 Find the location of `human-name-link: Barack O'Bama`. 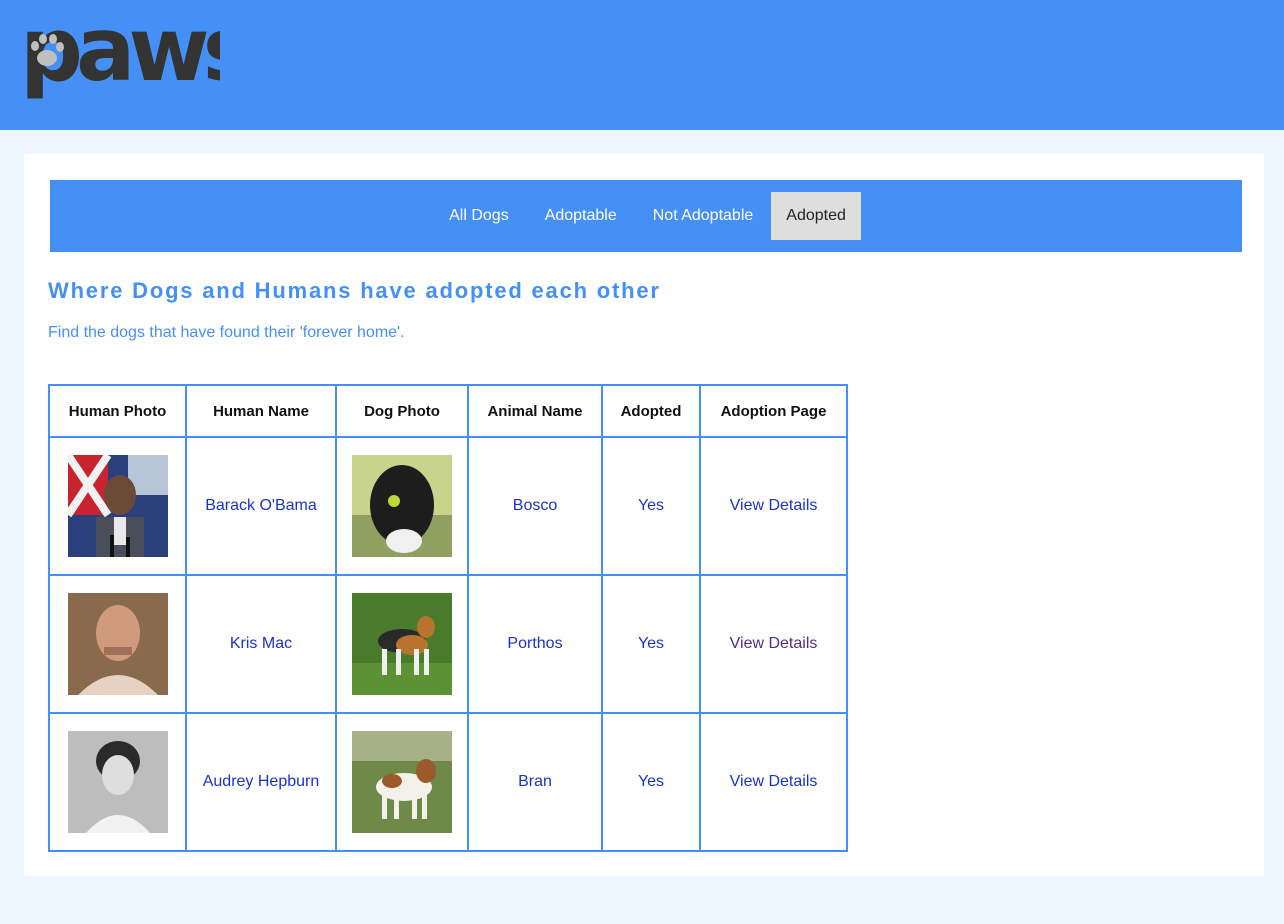

human-name-link: Barack O'Bama is located at coordinates (261, 506).